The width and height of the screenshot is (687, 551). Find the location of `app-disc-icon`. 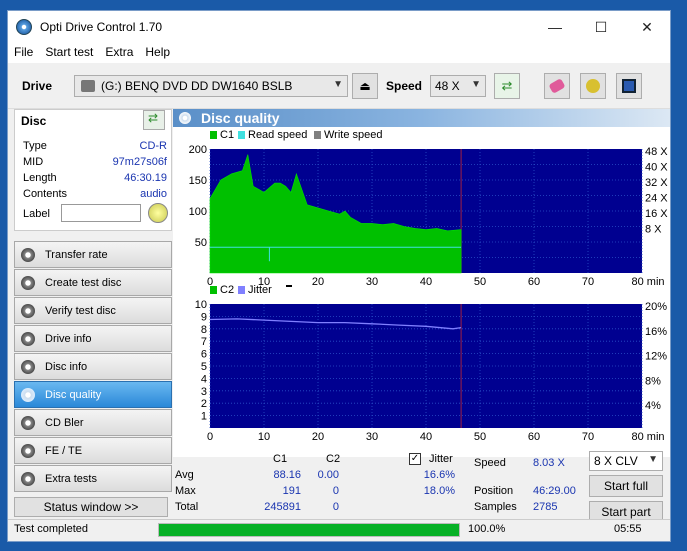

app-disc-icon is located at coordinates (24, 27).